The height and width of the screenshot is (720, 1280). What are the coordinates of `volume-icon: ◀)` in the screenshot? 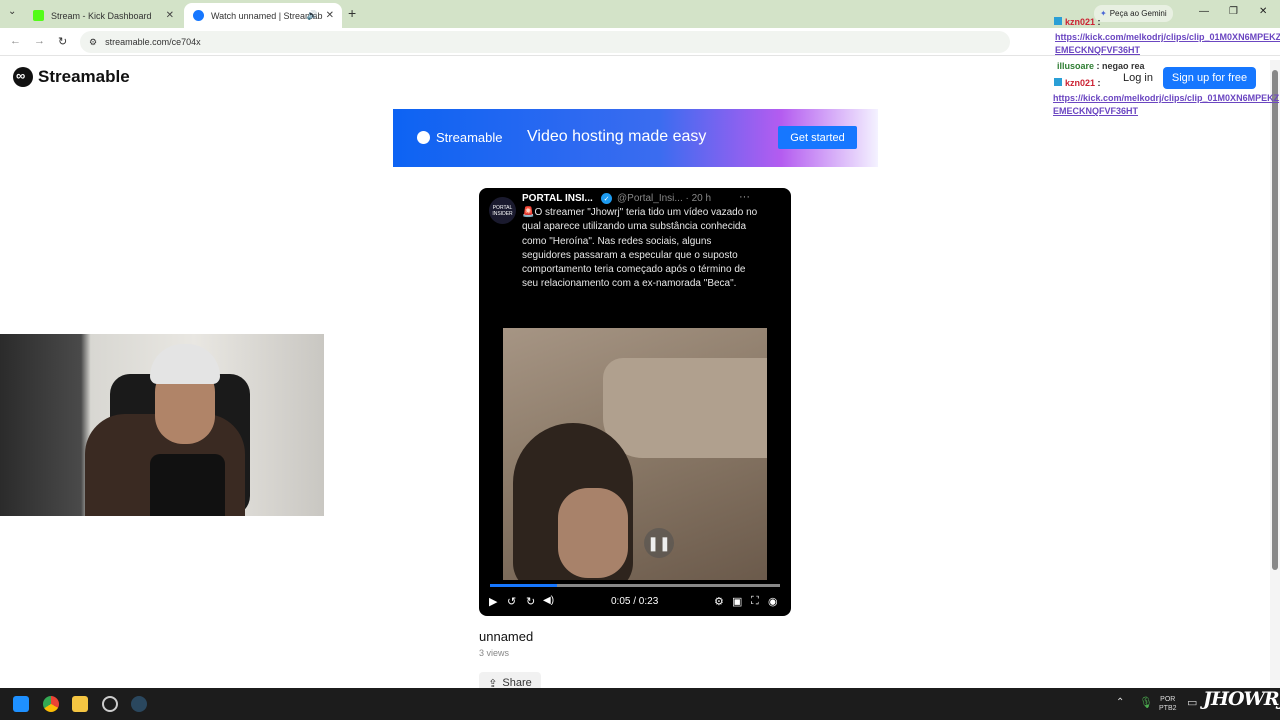 It's located at (548, 600).